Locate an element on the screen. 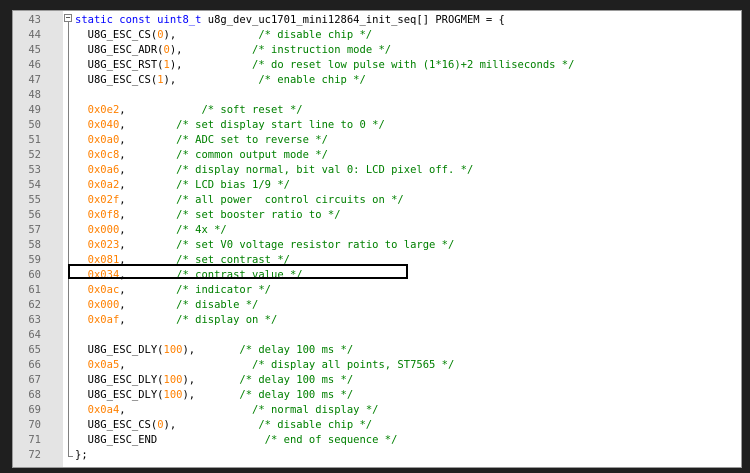  code-line: 65 U8G_ESC_DLY(100), /* delay 100 ms */ is located at coordinates (377, 350).